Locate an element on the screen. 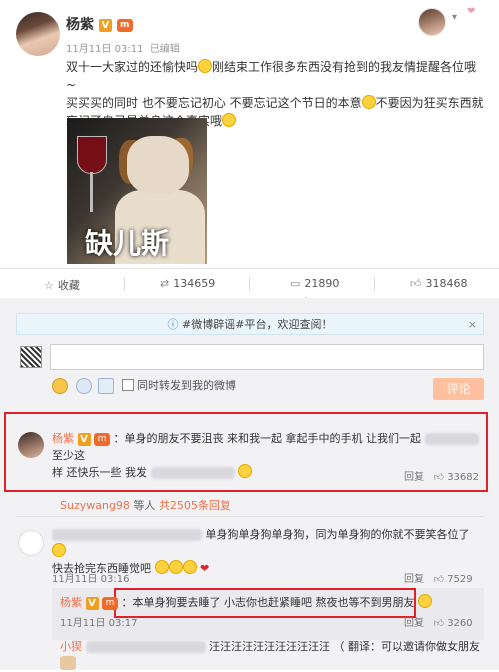 The height and width of the screenshot is (672, 499). monkey-avatar-icon is located at coordinates (31, 543).